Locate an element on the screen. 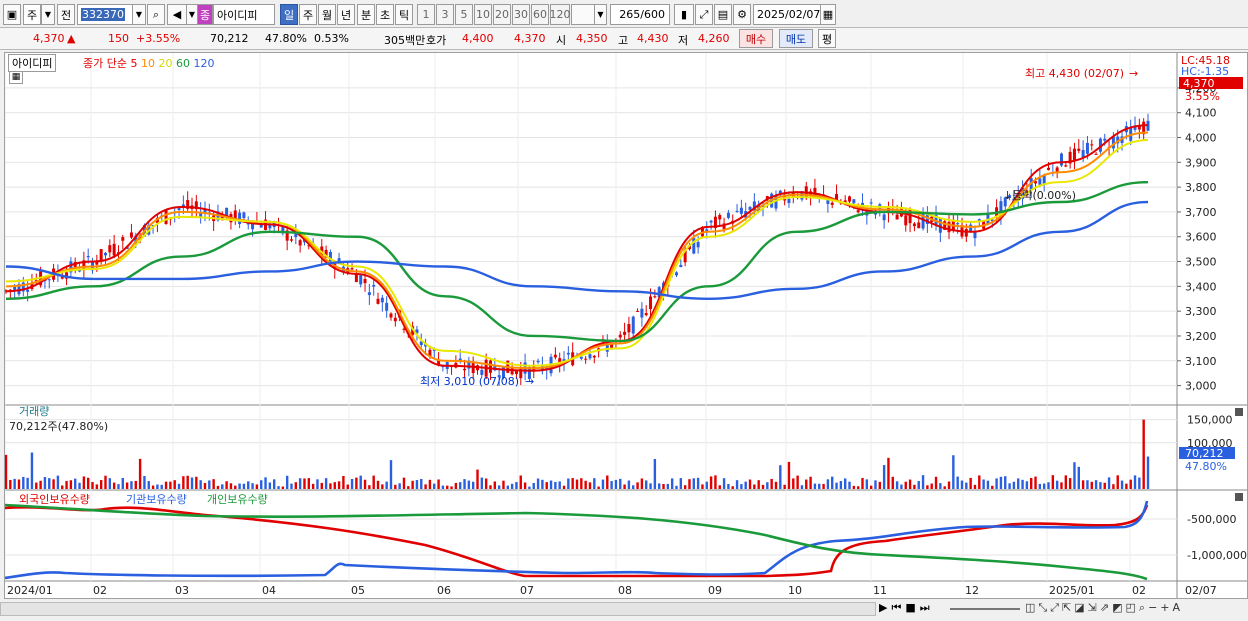 The image size is (1248, 621). holding-lines is located at coordinates (576, 540).